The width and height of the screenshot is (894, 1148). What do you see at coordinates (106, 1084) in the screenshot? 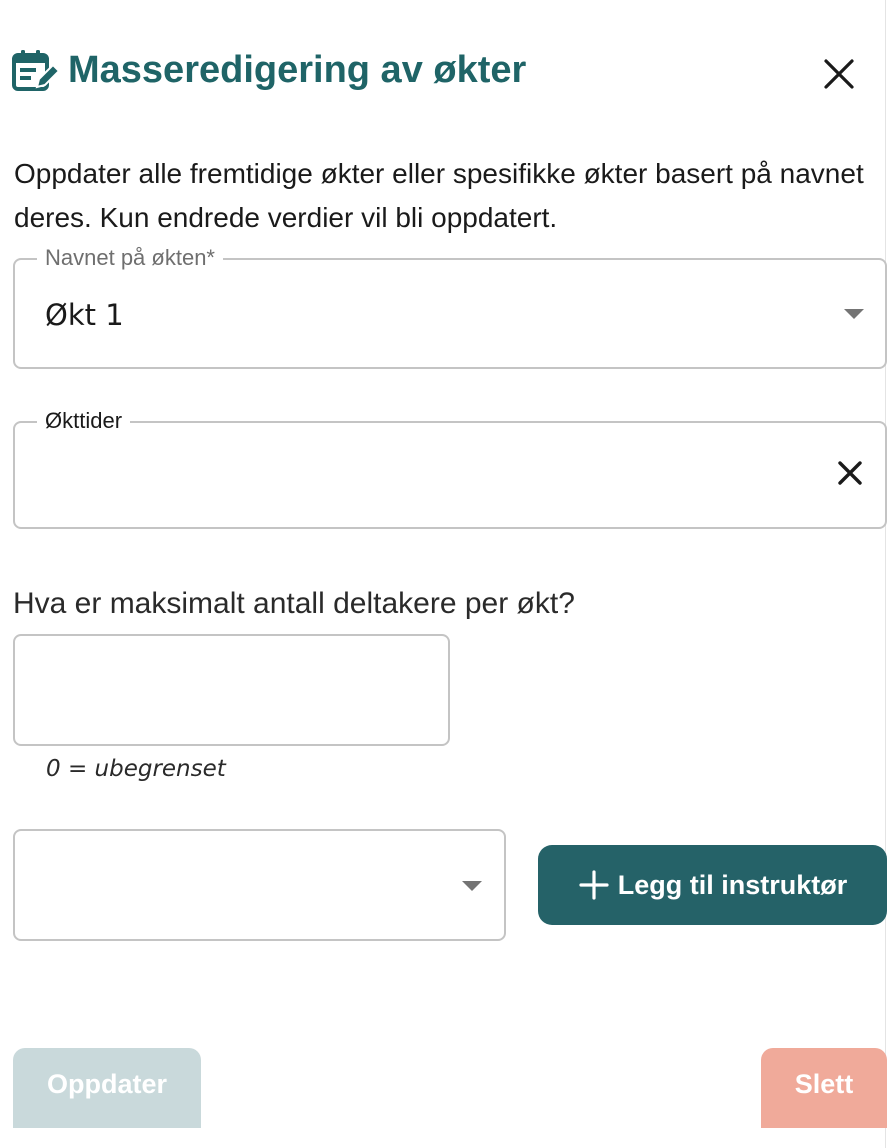
I see `update-button-label: Oppdater` at bounding box center [106, 1084].